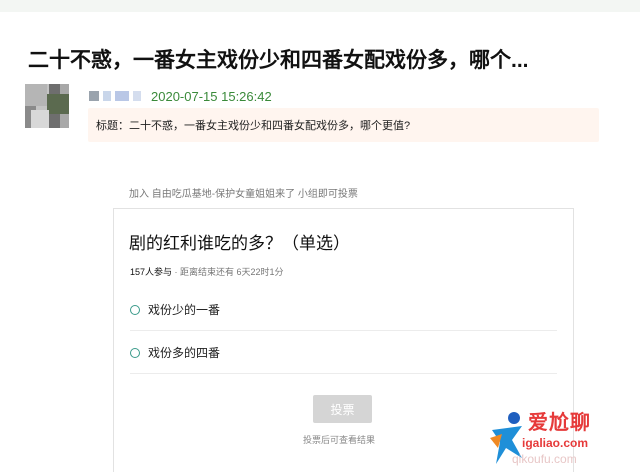 This screenshot has height=472, width=640. Describe the element at coordinates (151, 272) in the screenshot. I see `poll-participants: 157人参与` at that location.